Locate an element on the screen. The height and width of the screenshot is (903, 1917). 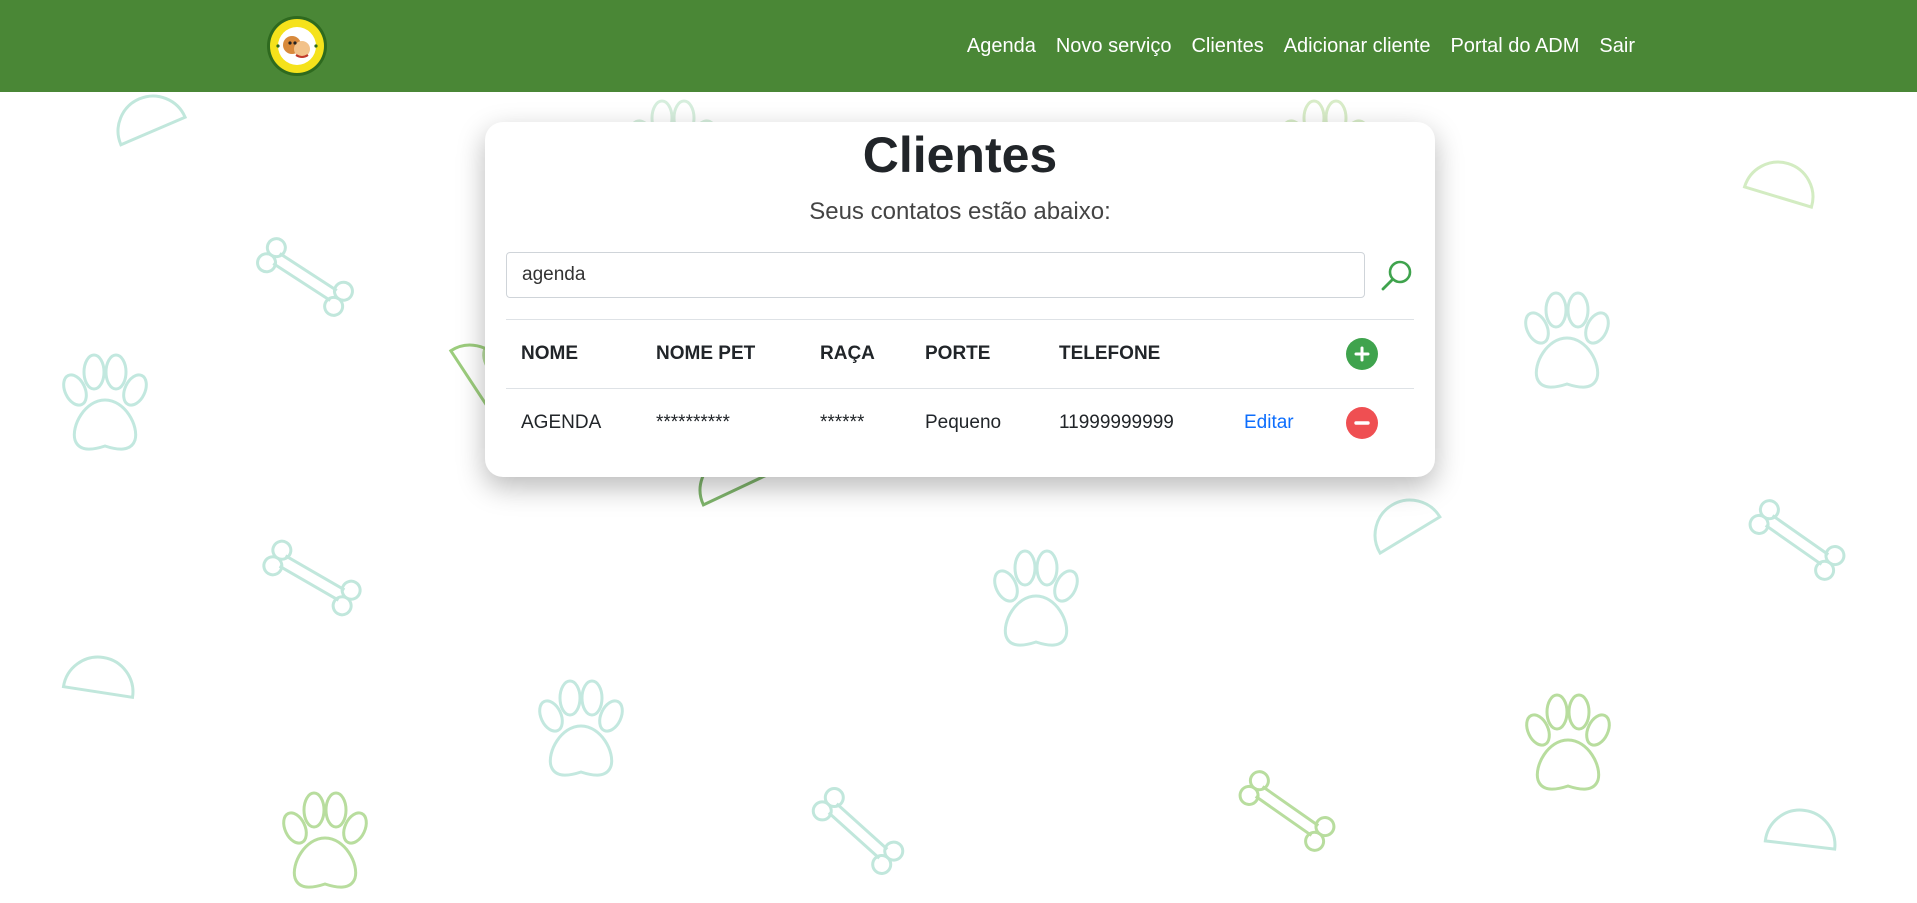
nav-sair: Sair is located at coordinates (1617, 46).